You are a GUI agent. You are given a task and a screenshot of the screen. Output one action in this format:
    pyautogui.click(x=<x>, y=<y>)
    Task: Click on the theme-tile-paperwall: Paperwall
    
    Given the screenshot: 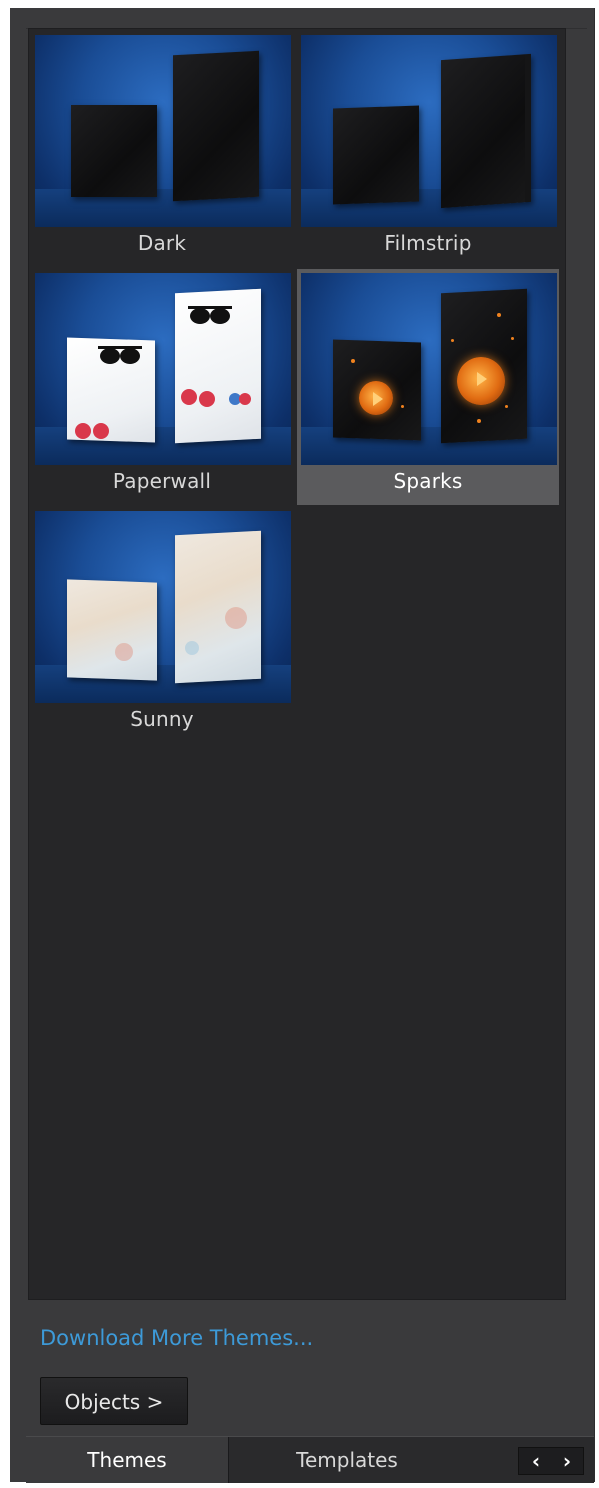 What is the action you would take?
    pyautogui.click(x=162, y=387)
    